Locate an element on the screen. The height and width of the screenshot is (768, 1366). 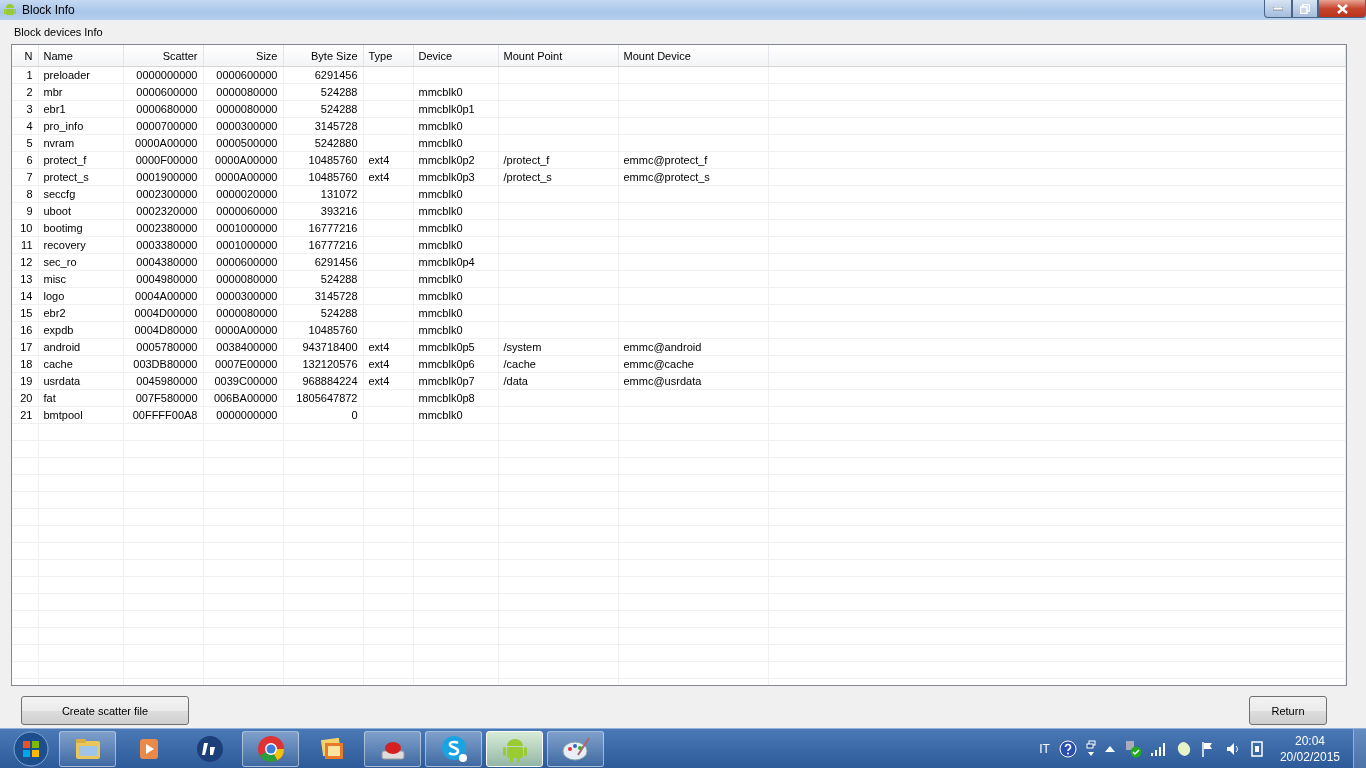
table-cell: emmc@android is located at coordinates (662, 347).